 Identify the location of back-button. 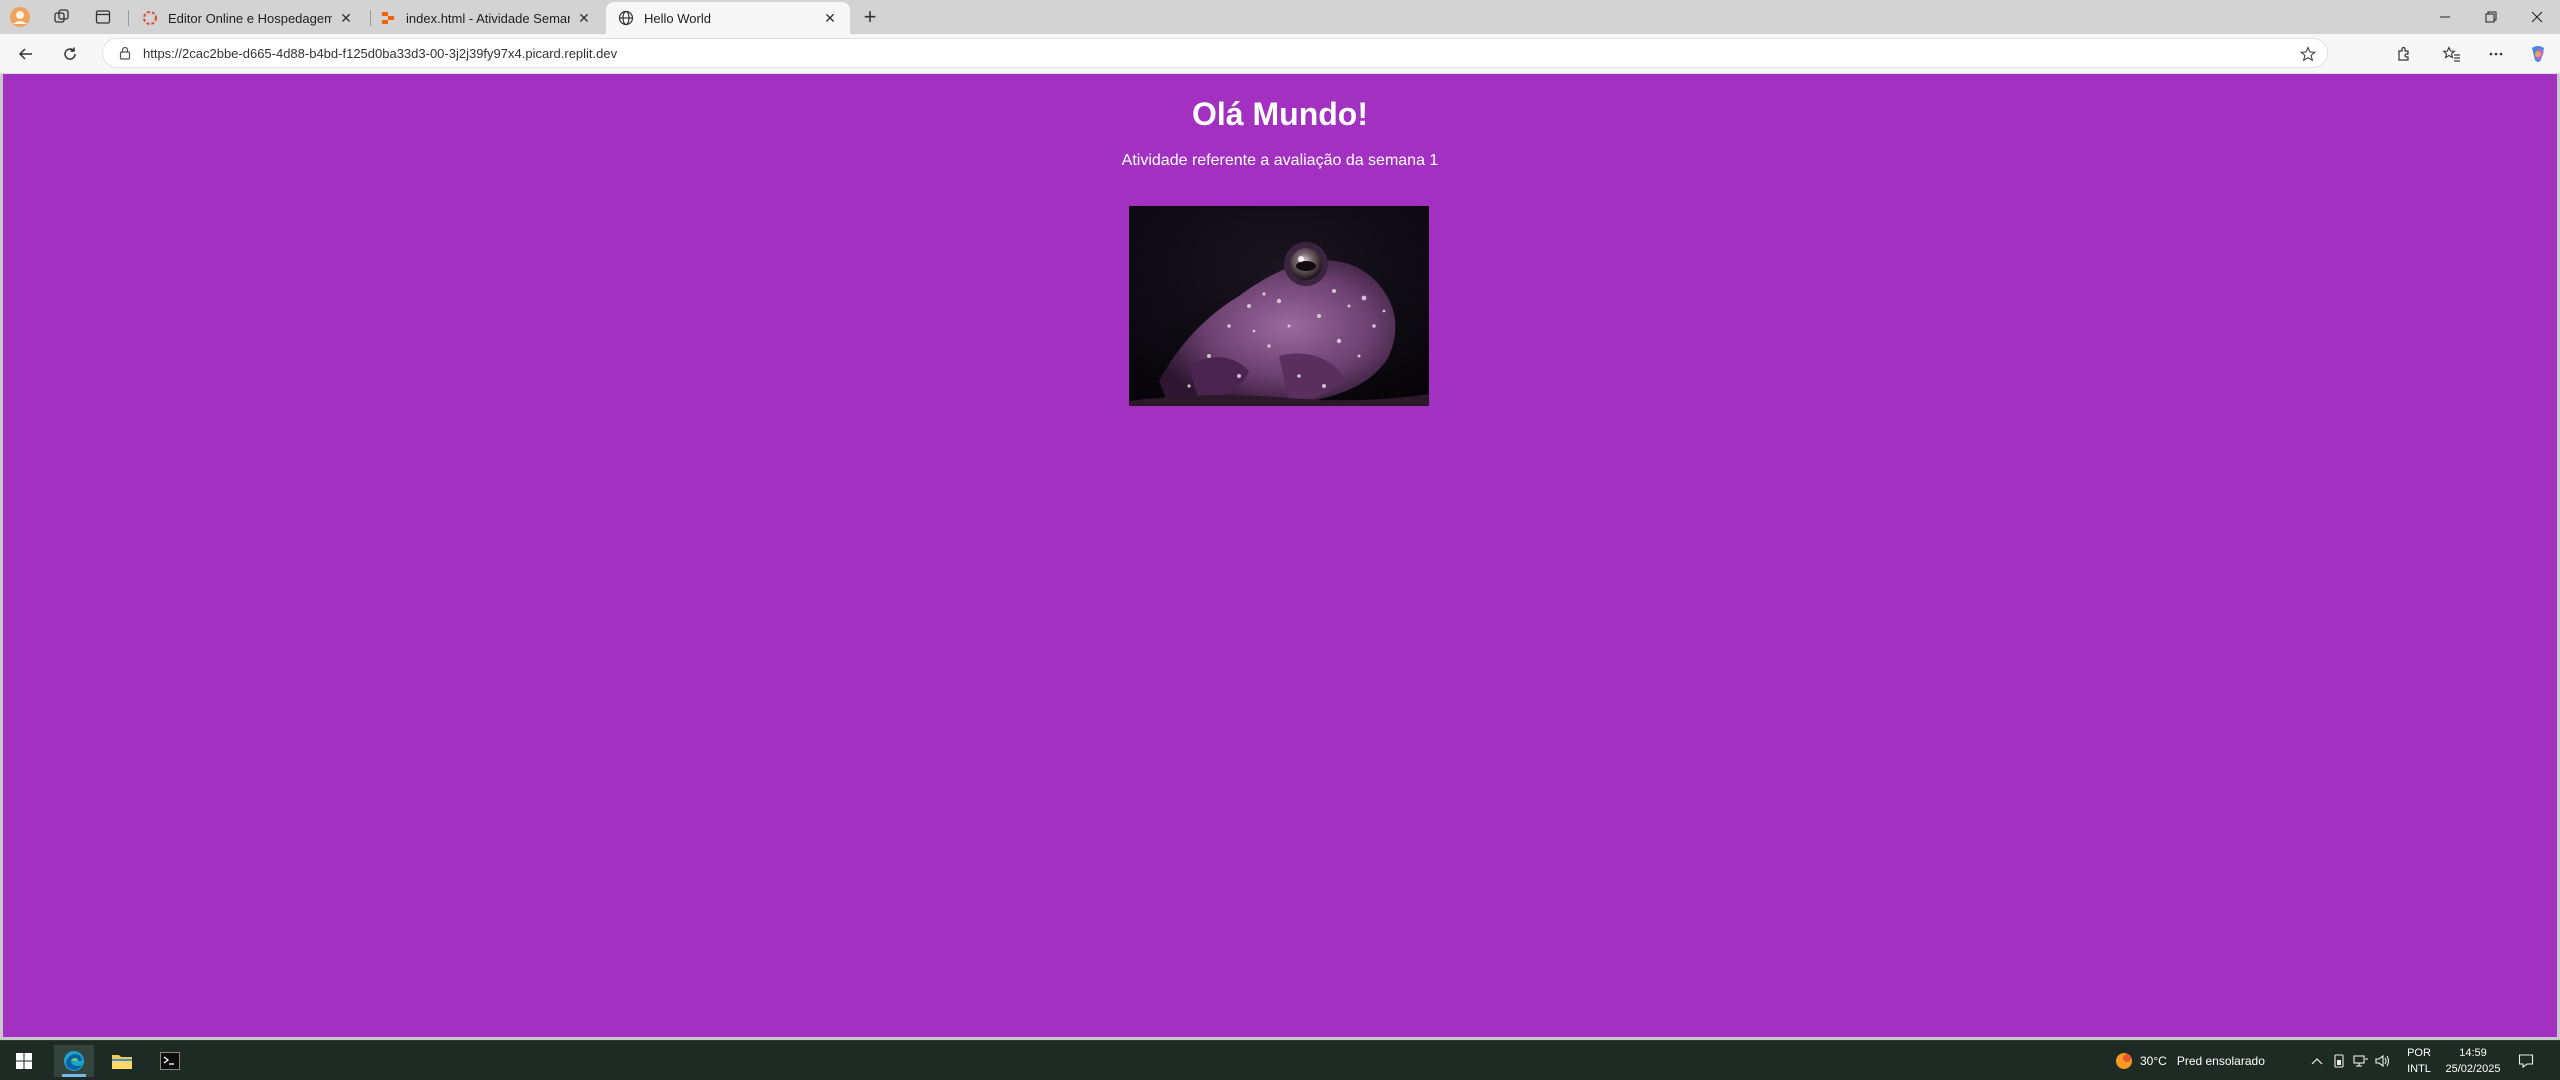
(26, 54).